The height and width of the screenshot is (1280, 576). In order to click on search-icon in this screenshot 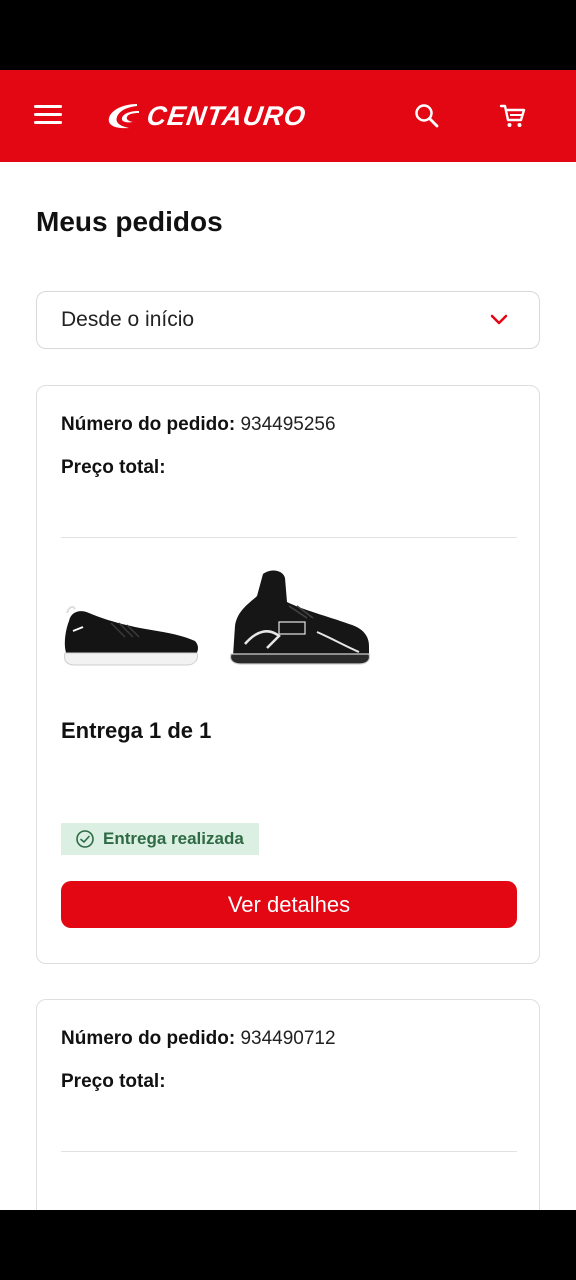, I will do `click(427, 116)`.